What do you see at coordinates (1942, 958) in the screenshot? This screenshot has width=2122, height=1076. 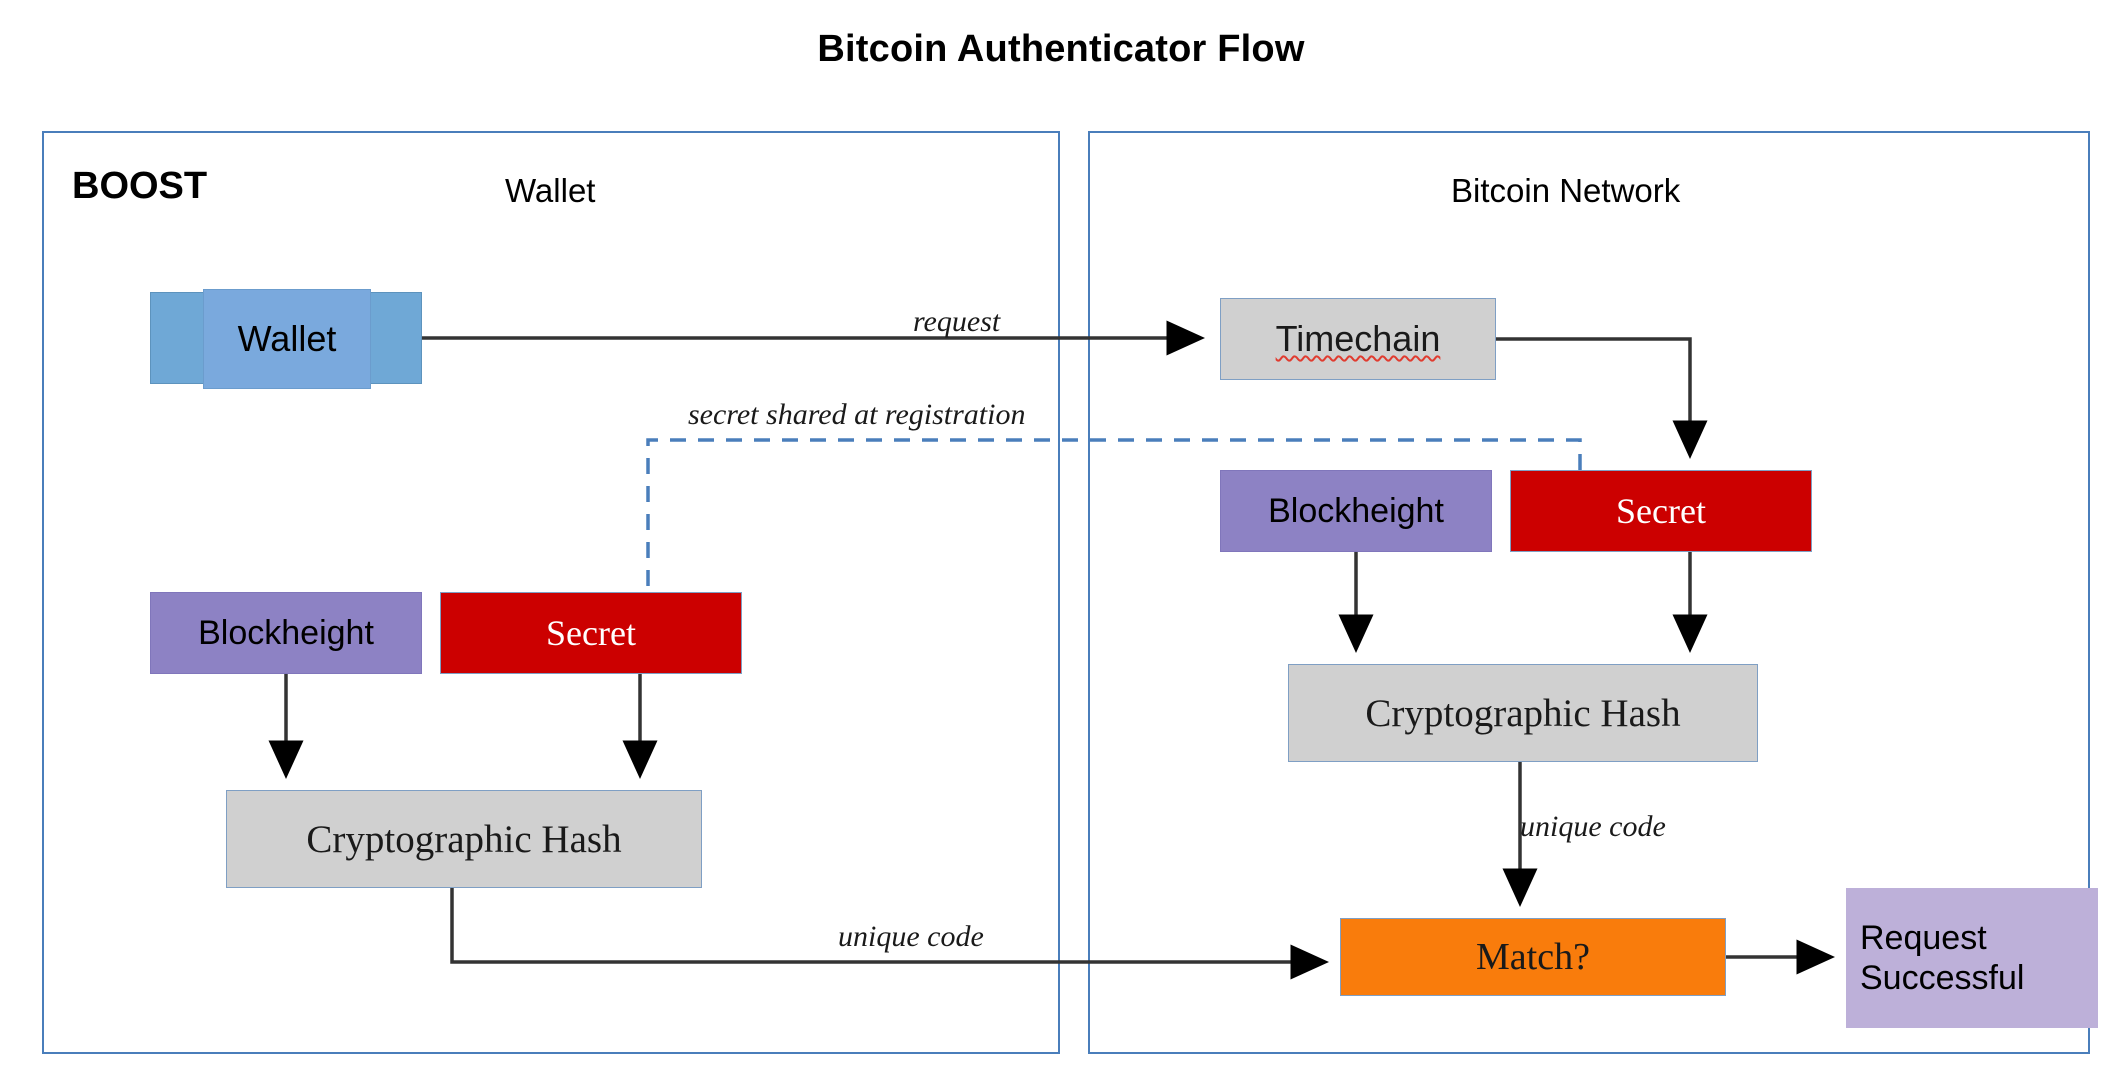 I see `node-request-successful-label: Request Successful` at bounding box center [1942, 958].